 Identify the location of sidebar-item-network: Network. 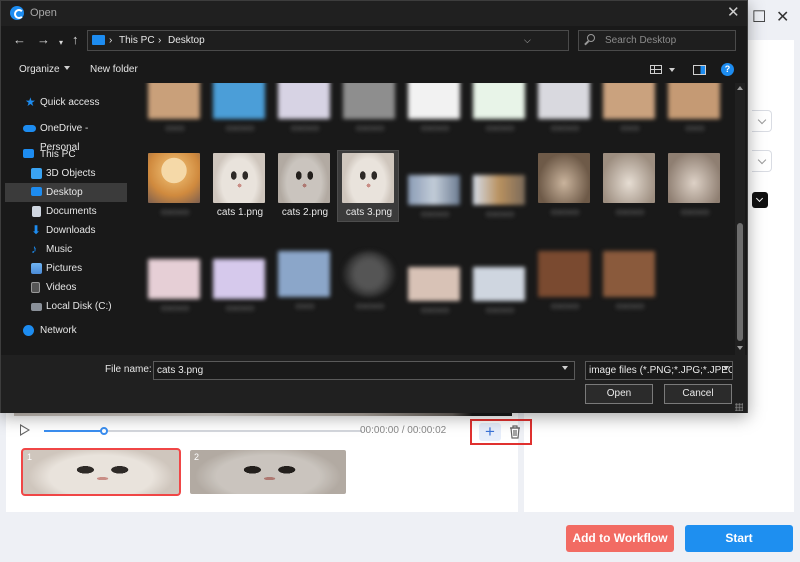
(66, 330).